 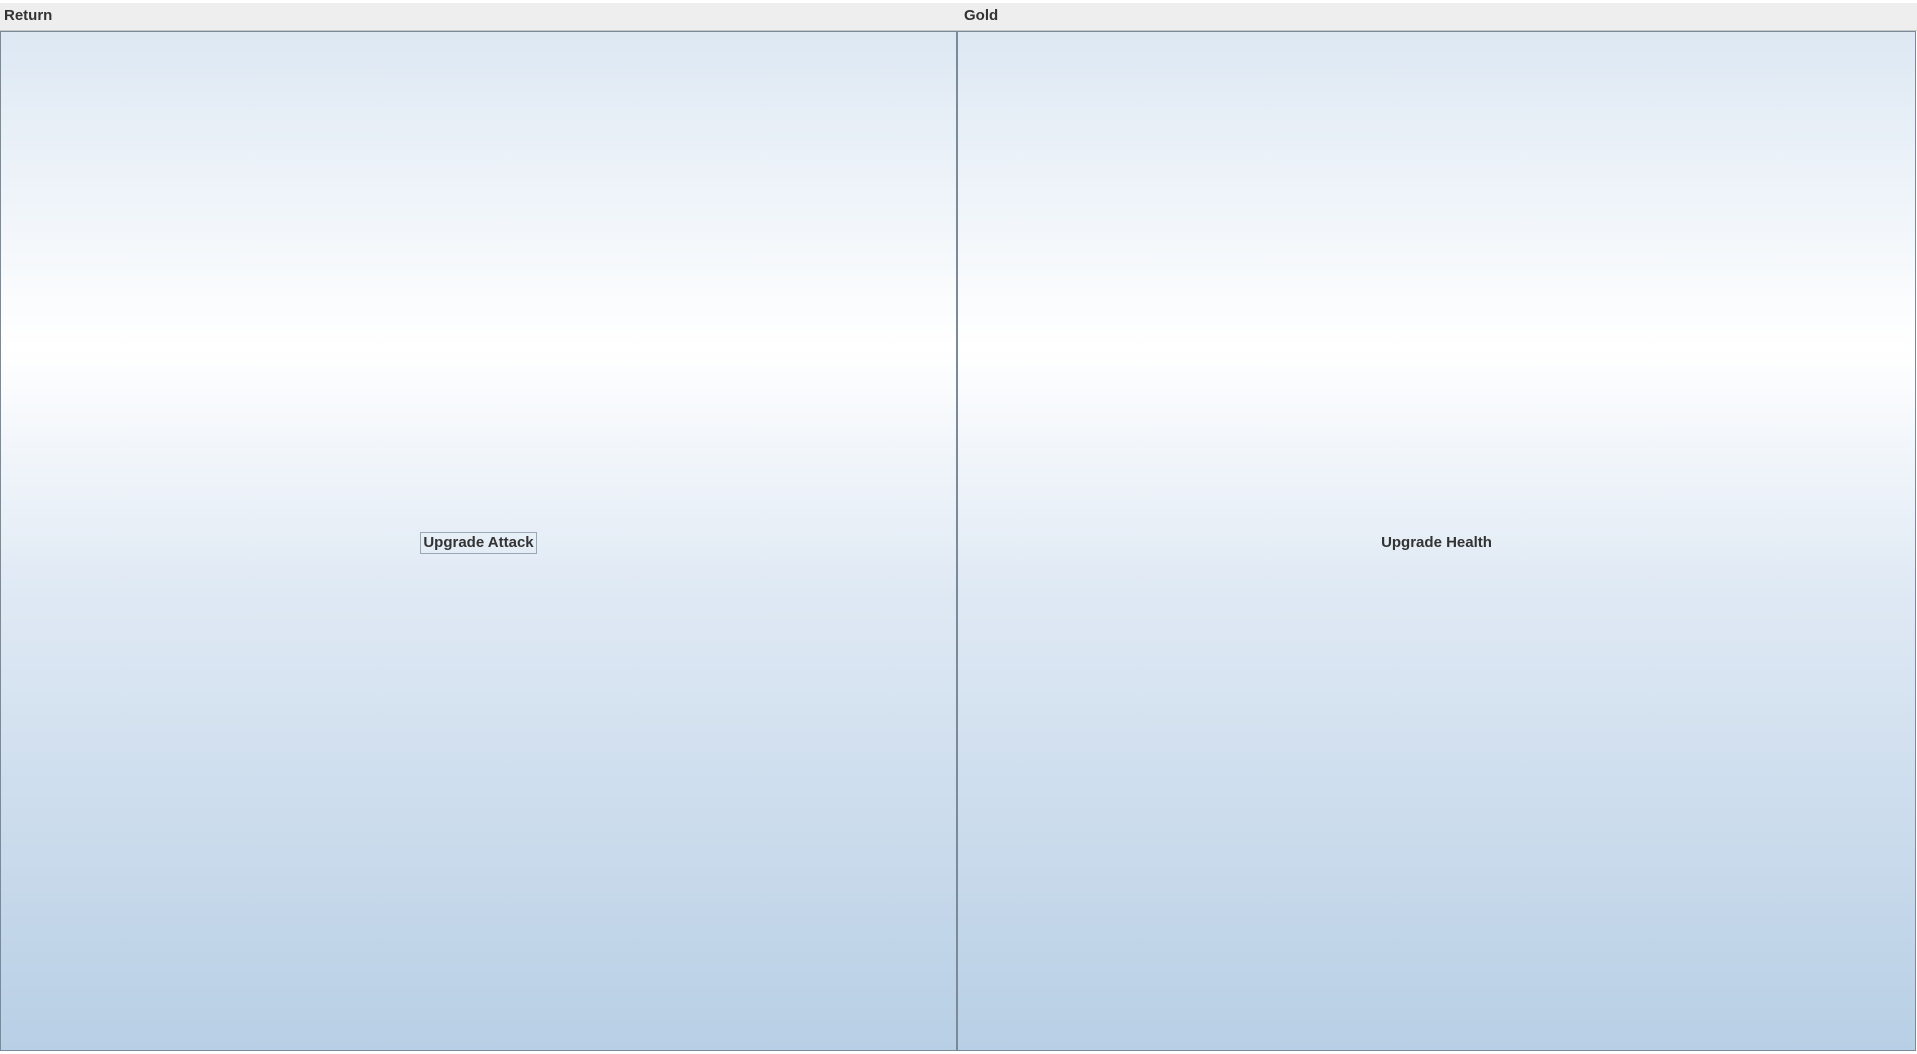 What do you see at coordinates (981, 15) in the screenshot?
I see `gold-label: Gold` at bounding box center [981, 15].